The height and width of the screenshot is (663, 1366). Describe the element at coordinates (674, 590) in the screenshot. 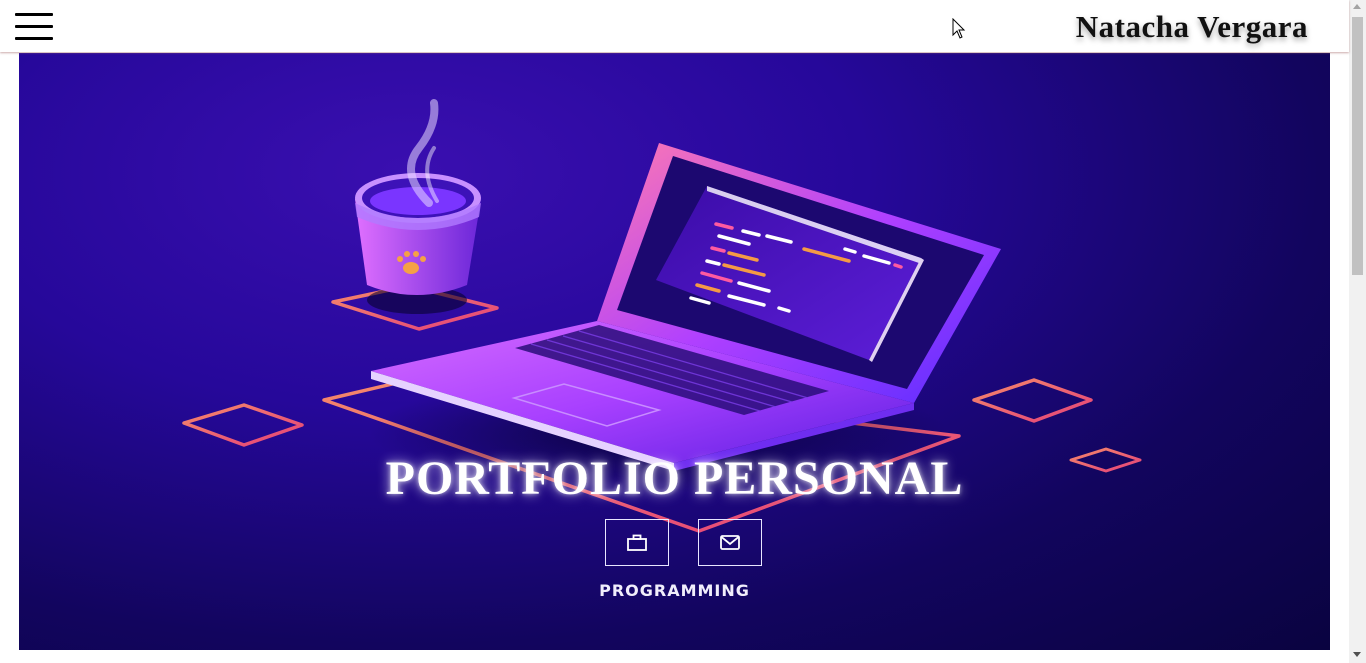

I see `hero-subtitle: PROGRAMMING` at that location.